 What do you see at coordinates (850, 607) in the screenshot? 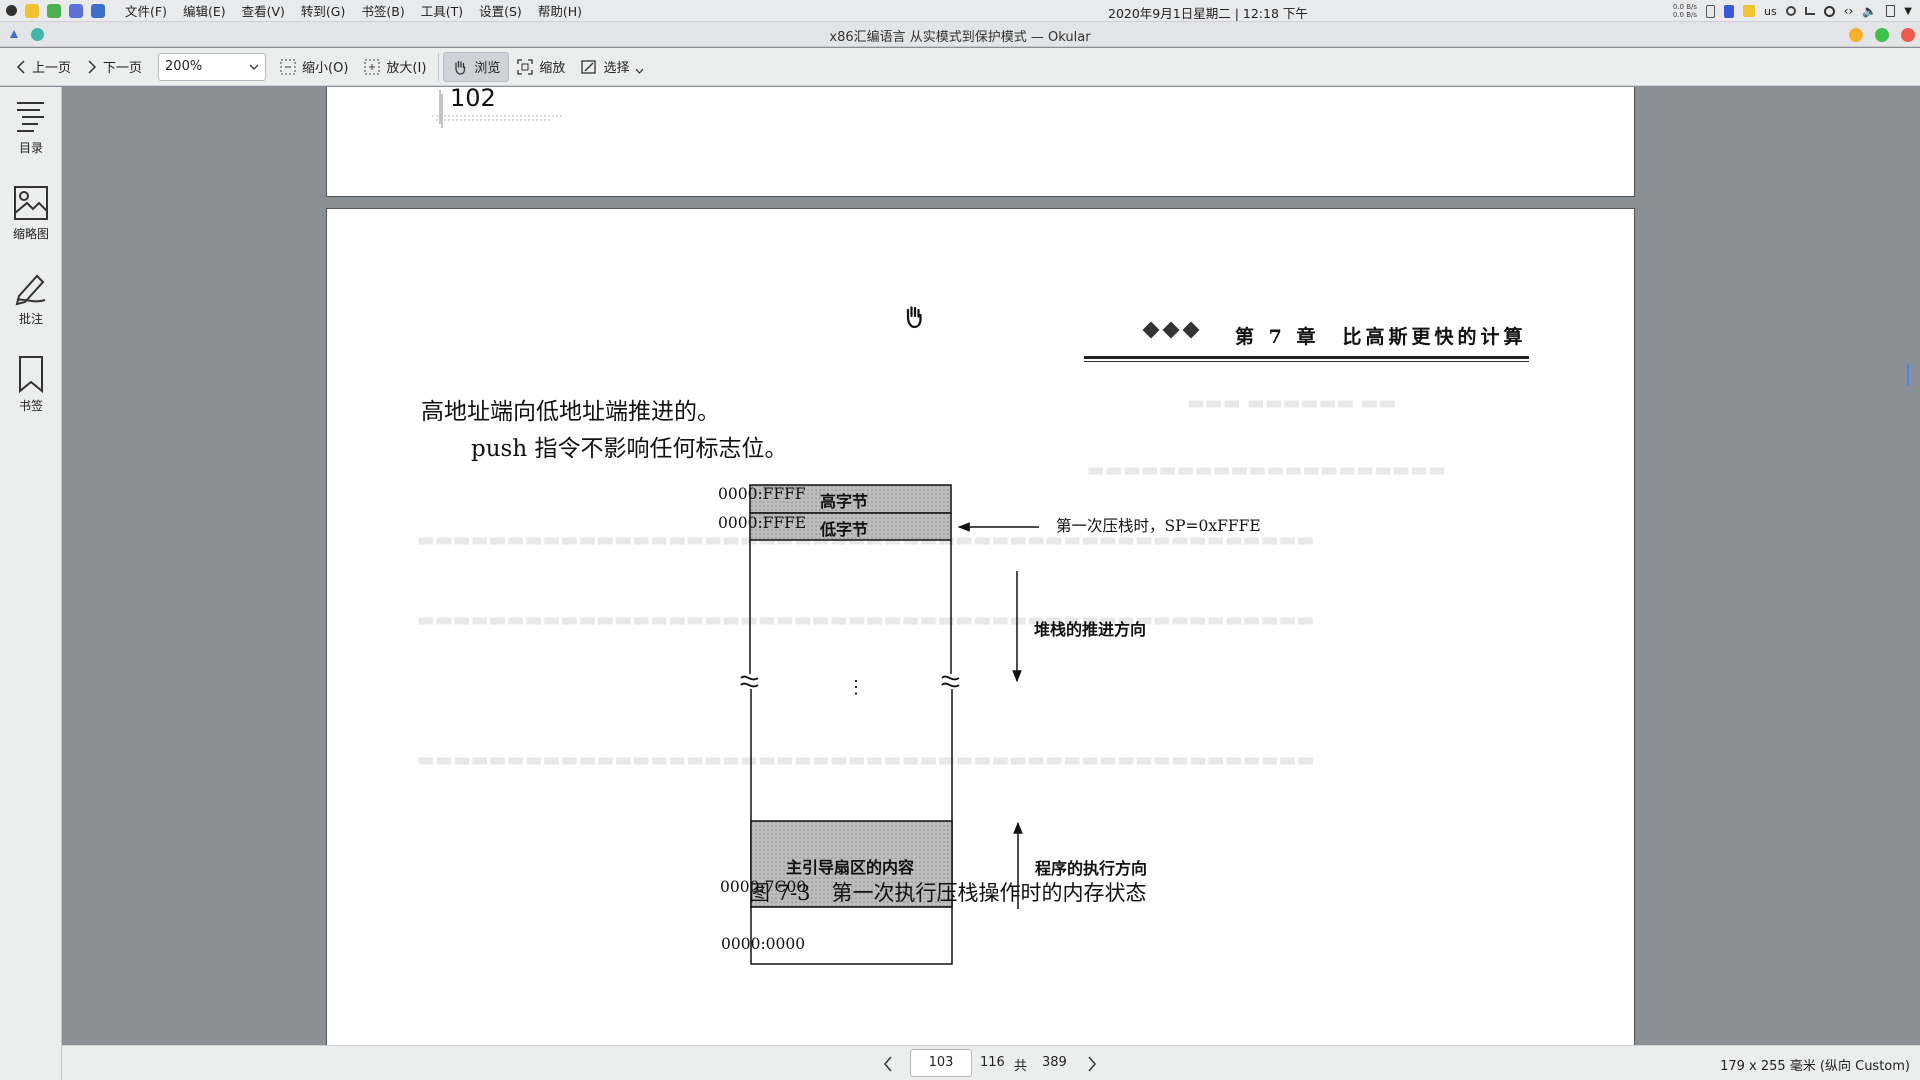
I see `memory-column-upper` at bounding box center [850, 607].